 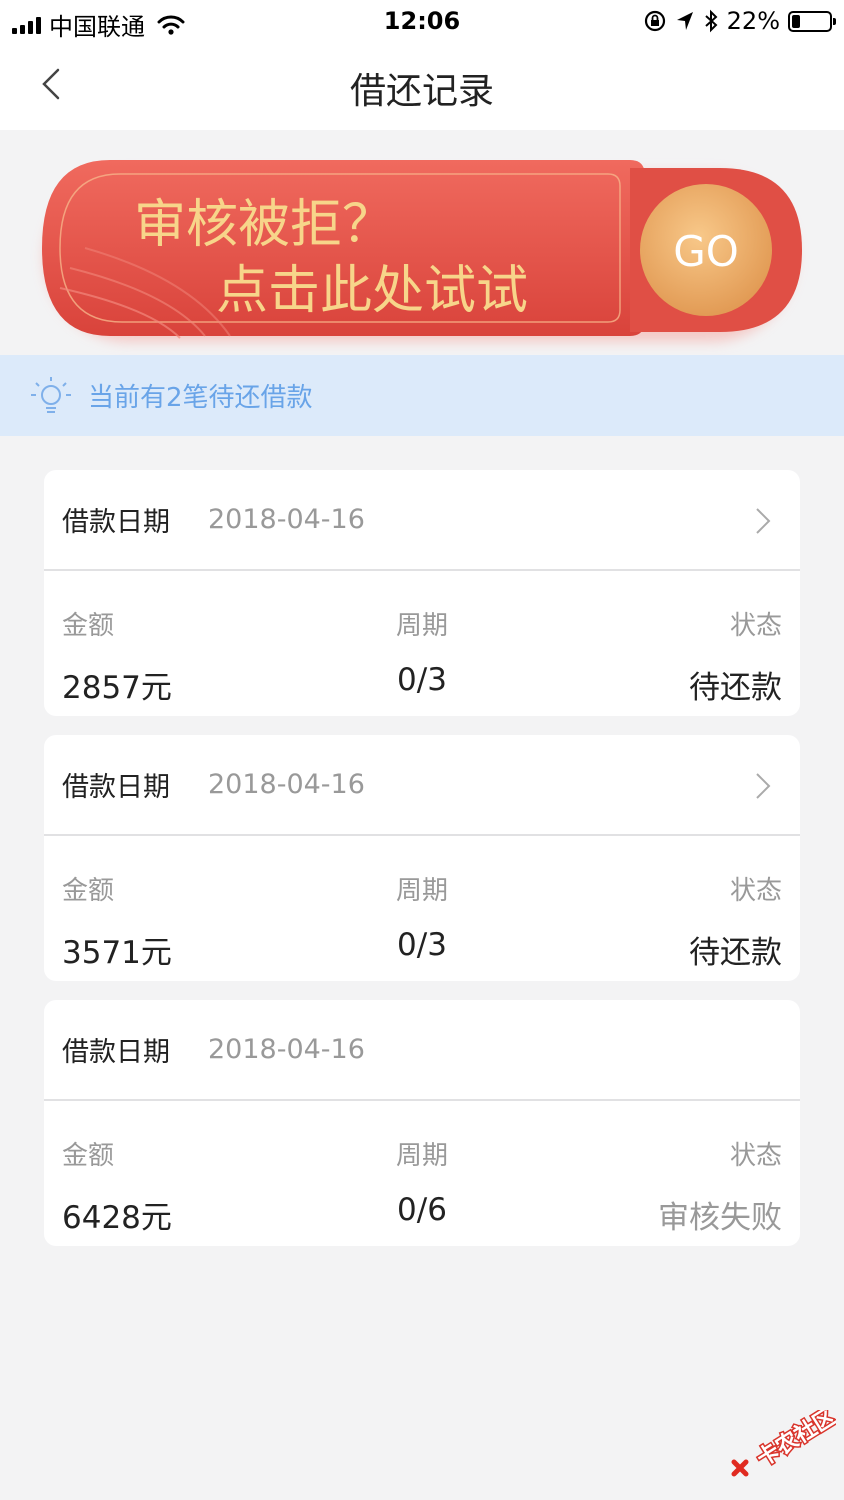 I want to click on loan-card-body: 金额 2857元 周期 0/3 状态 待还款, so click(x=422, y=643).